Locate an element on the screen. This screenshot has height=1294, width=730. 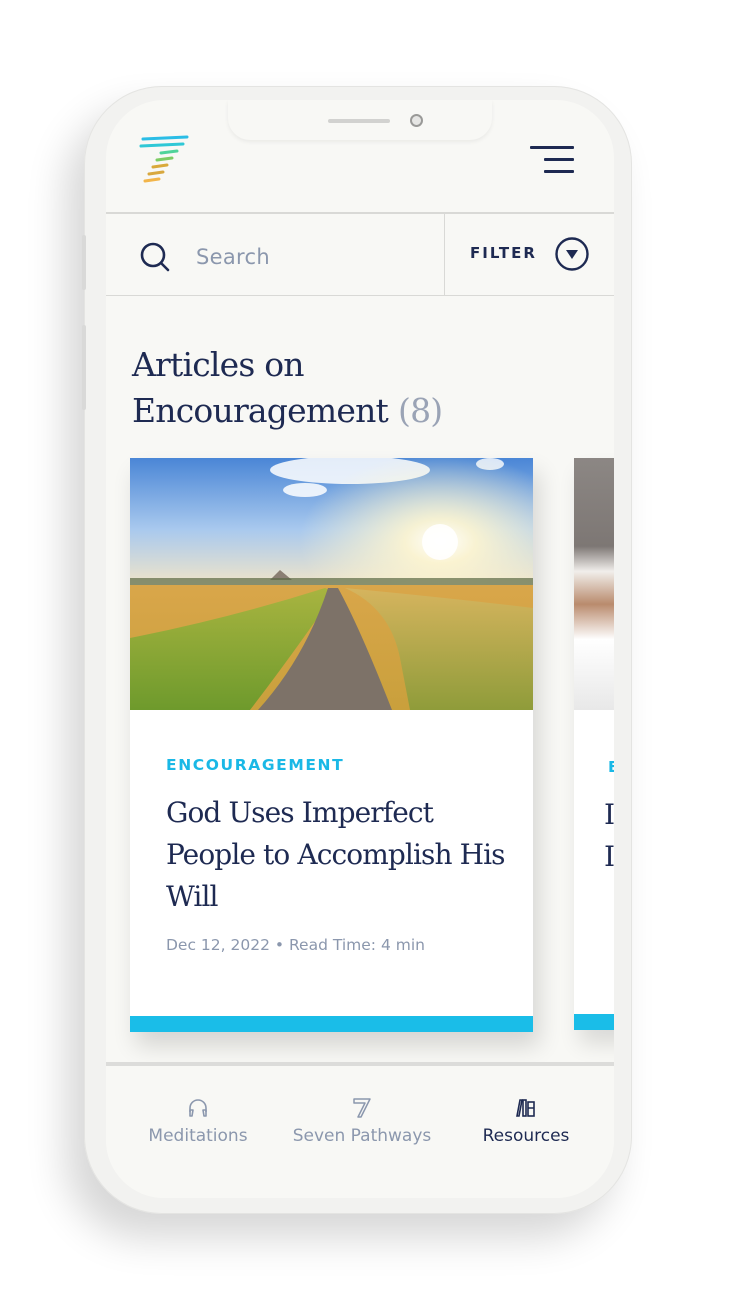
tab-seven-pathways: Seven Pathways is located at coordinates (362, 1121).